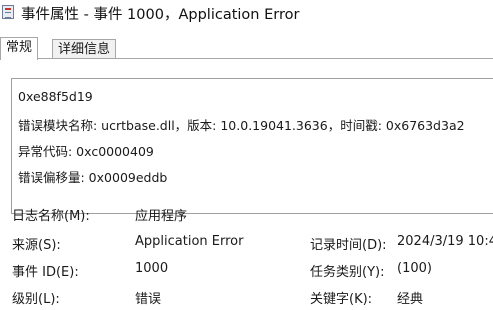 Image resolution: width=493 pixels, height=310 pixels. Describe the element at coordinates (347, 272) in the screenshot. I see `task-category-label: 任务类别(Y):` at that location.